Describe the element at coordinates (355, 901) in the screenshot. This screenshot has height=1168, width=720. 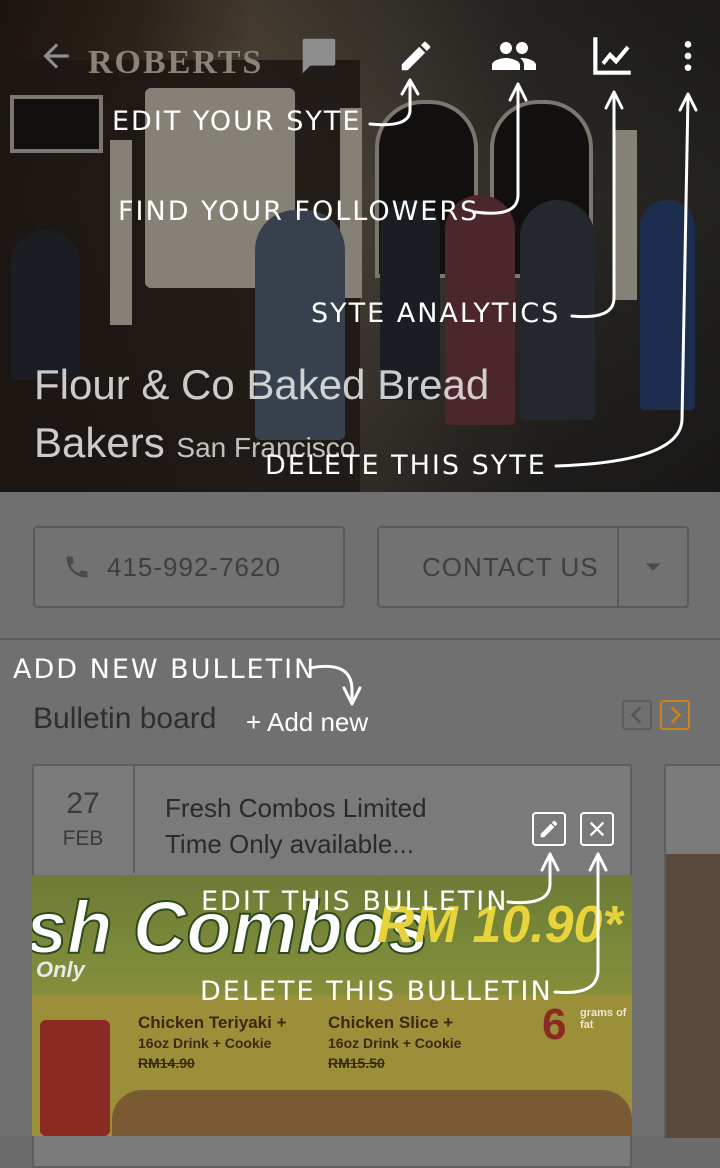
I see `annotation-edit-bulletin: EDIT THIS BULLETIN` at that location.